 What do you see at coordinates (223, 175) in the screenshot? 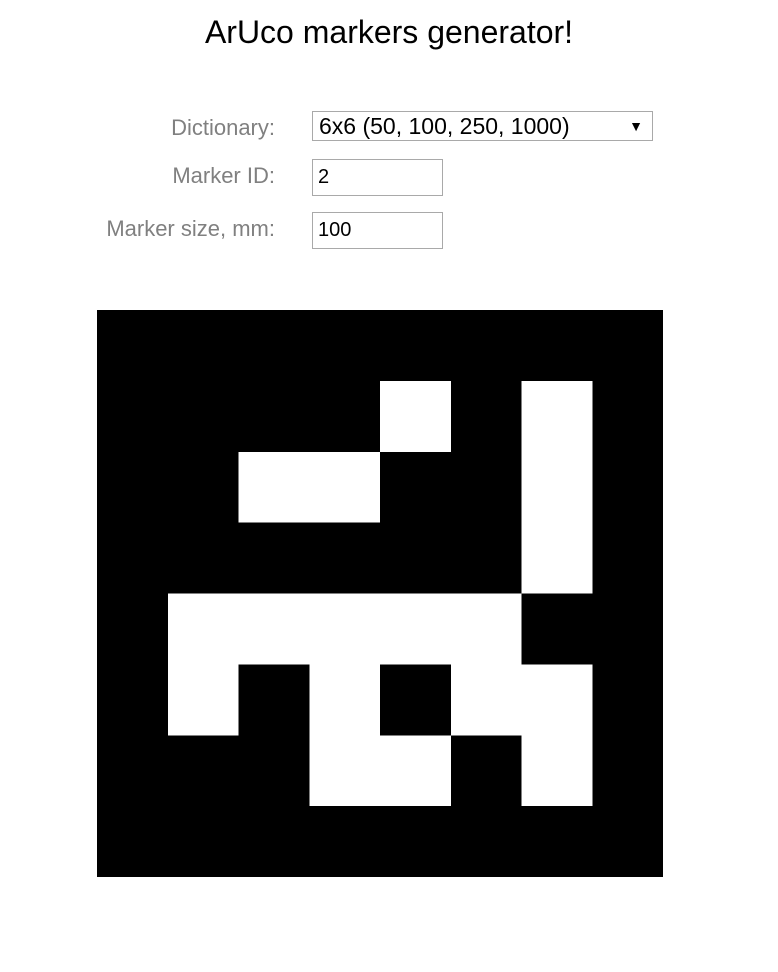
I see `marker-id-label: Marker ID:` at bounding box center [223, 175].